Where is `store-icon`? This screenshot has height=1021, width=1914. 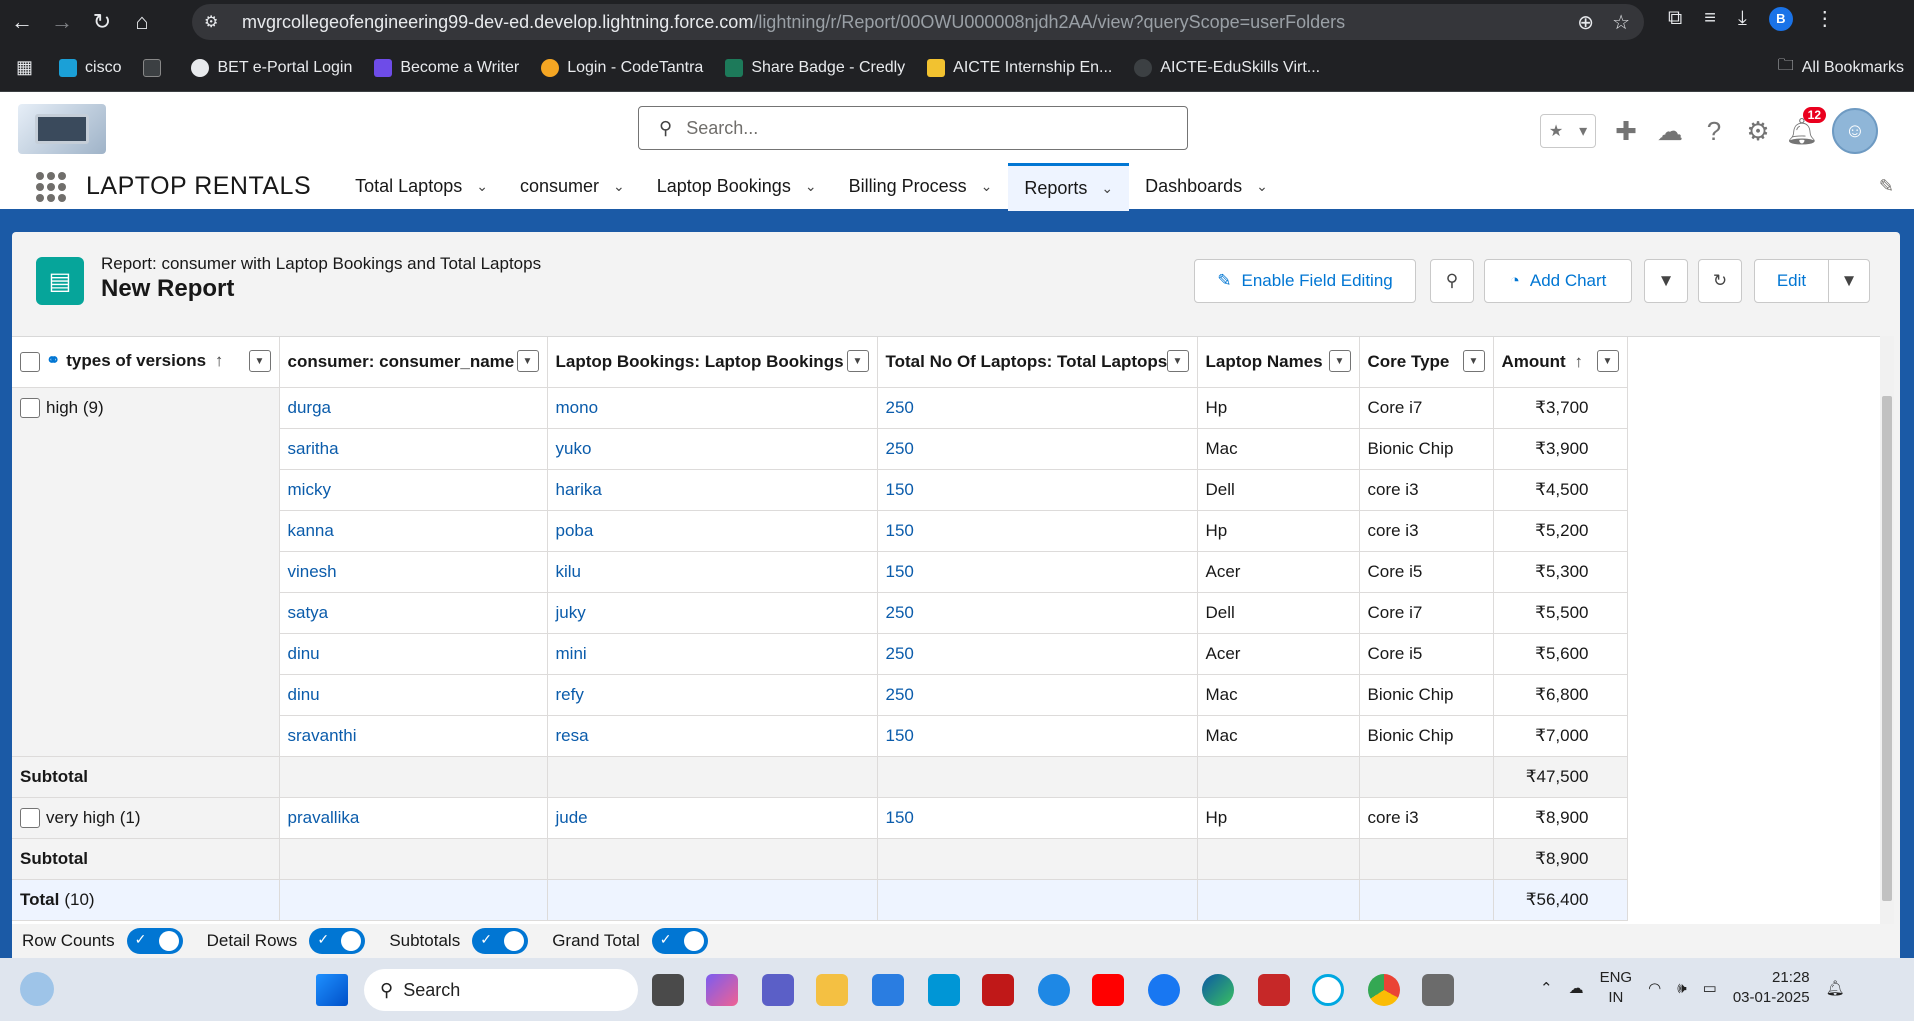 store-icon is located at coordinates (888, 990).